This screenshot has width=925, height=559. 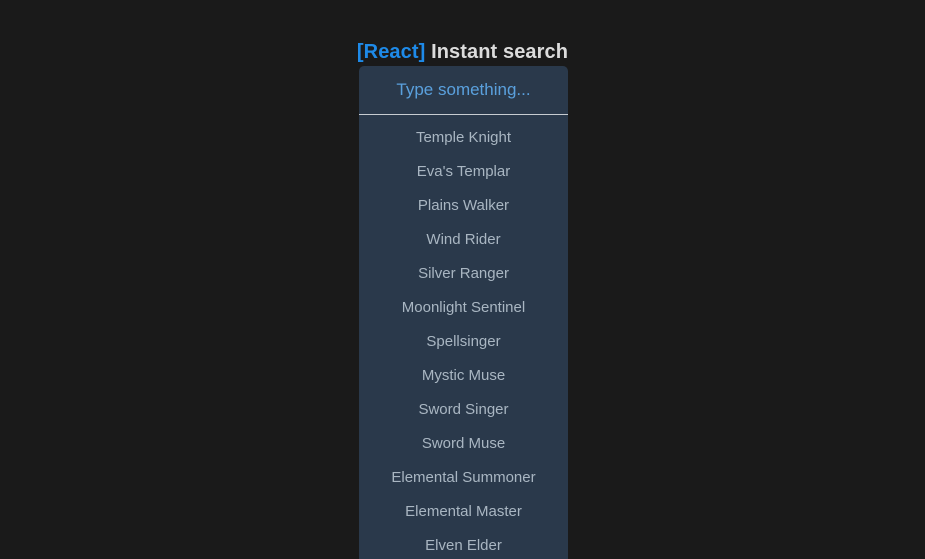 I want to click on search-result-item: Temple Knight, so click(x=463, y=138).